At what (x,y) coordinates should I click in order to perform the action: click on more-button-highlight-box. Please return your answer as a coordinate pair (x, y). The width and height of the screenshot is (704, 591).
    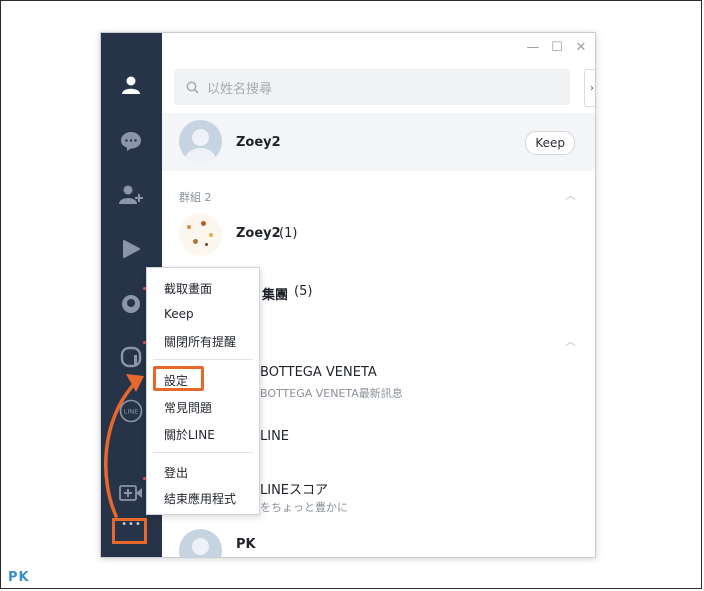
    Looking at the image, I should click on (129, 531).